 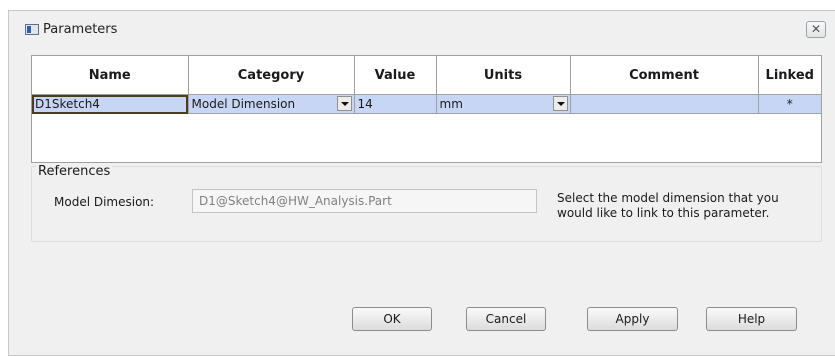 What do you see at coordinates (74, 171) in the screenshot?
I see `references-legend: References` at bounding box center [74, 171].